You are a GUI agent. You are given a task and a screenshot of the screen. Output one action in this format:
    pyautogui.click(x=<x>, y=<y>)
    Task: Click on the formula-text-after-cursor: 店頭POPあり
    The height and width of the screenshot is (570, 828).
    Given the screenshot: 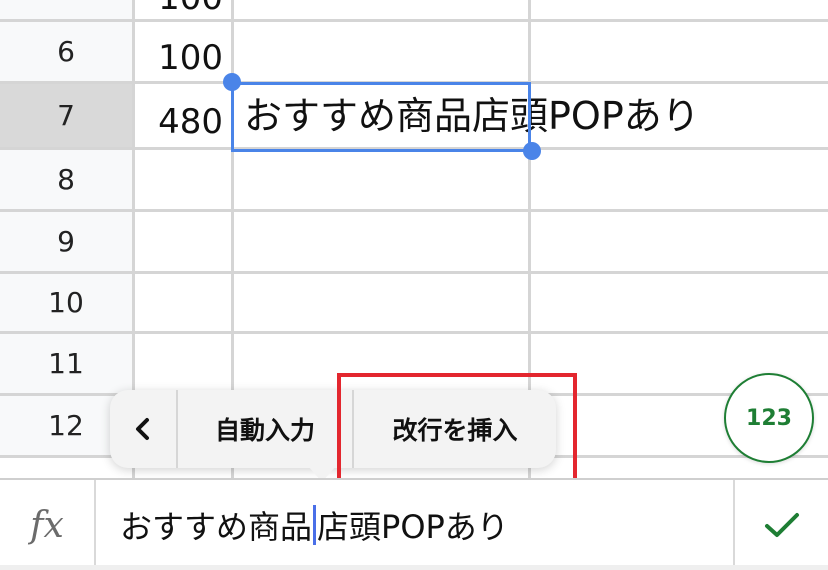 What is the action you would take?
    pyautogui.click(x=413, y=527)
    